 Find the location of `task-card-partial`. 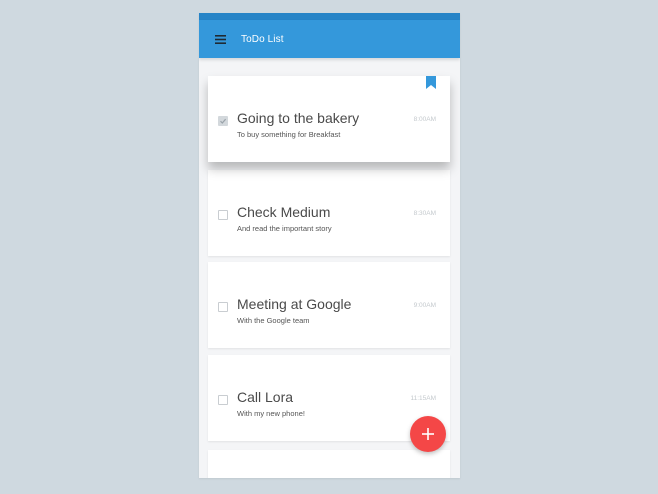

task-card-partial is located at coordinates (329, 464).